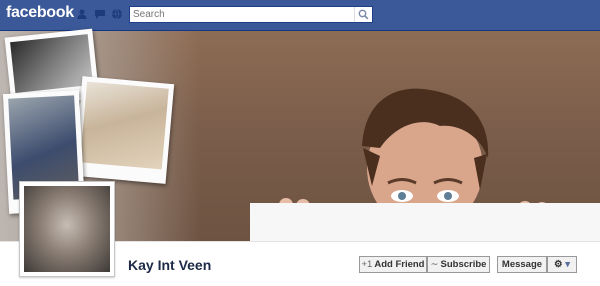 Image resolution: width=600 pixels, height=286 pixels. I want to click on gear-icon: ⚙, so click(558, 264).